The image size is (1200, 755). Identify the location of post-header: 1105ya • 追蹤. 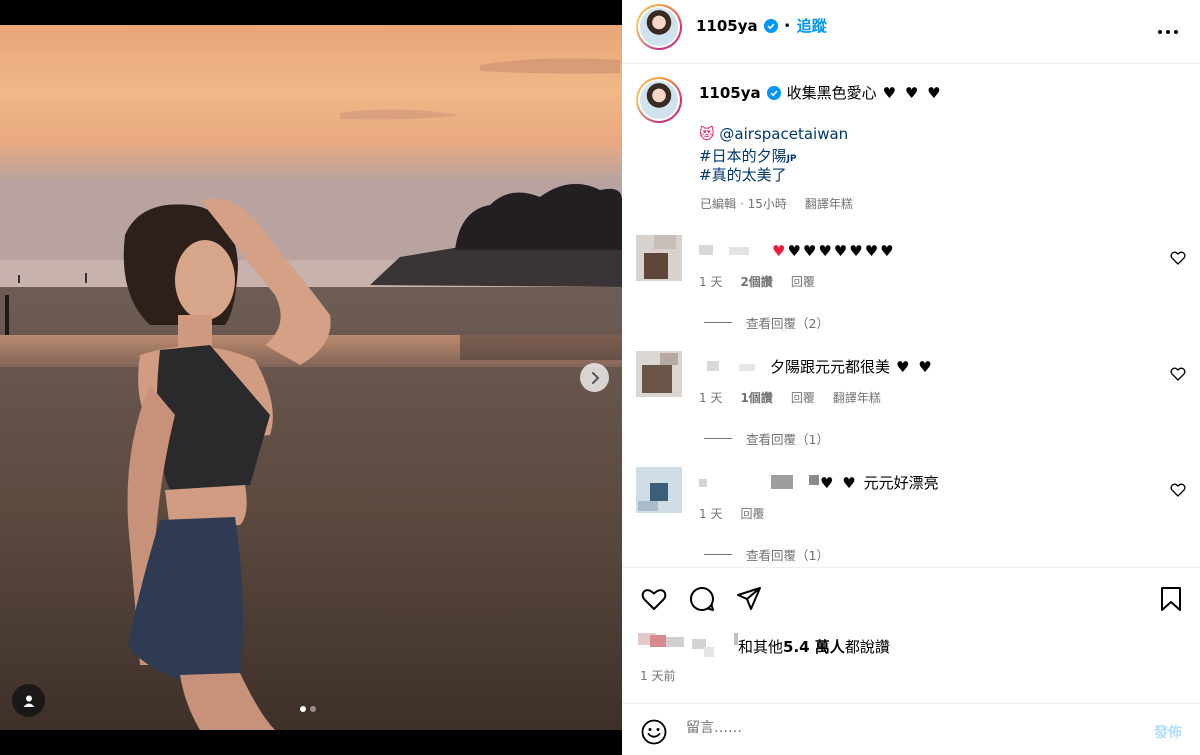
(911, 32).